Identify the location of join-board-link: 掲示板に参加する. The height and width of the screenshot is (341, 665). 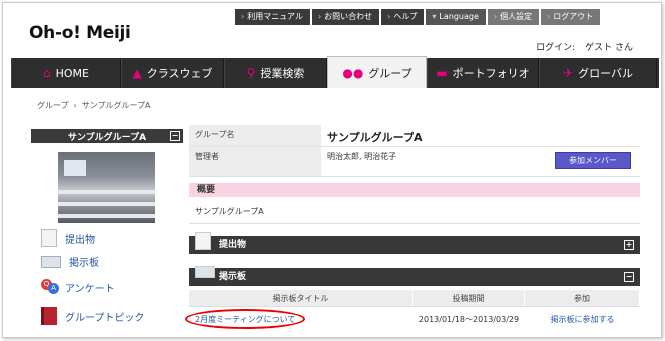
(582, 319).